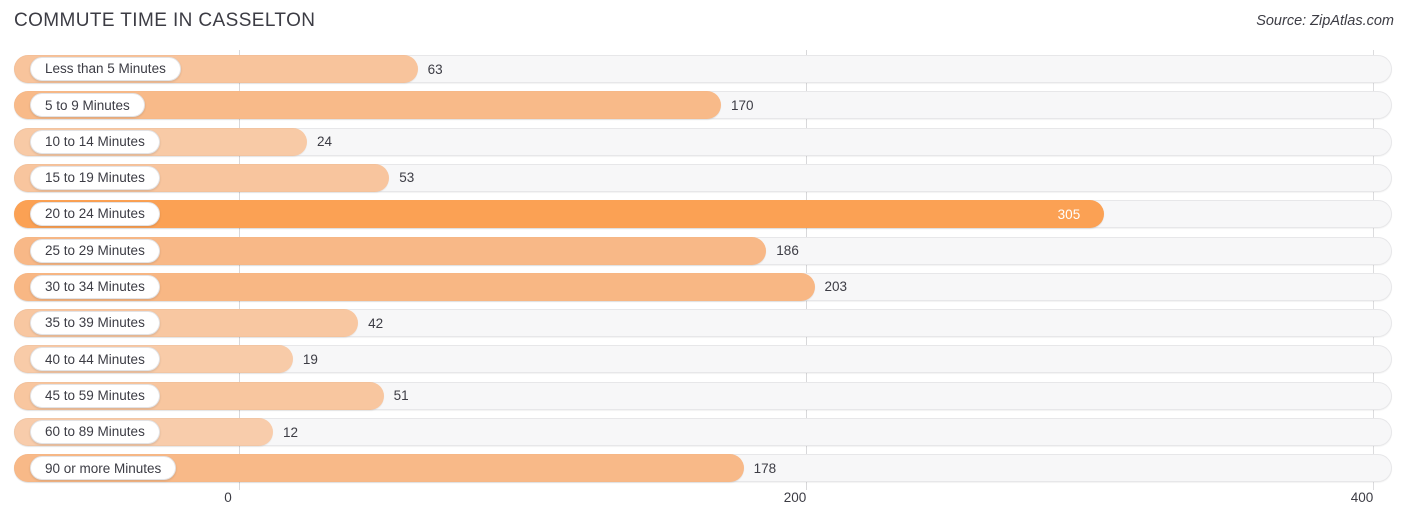 This screenshot has width=1406, height=523. I want to click on bar-label: 25 to 29 Minutes, so click(95, 250).